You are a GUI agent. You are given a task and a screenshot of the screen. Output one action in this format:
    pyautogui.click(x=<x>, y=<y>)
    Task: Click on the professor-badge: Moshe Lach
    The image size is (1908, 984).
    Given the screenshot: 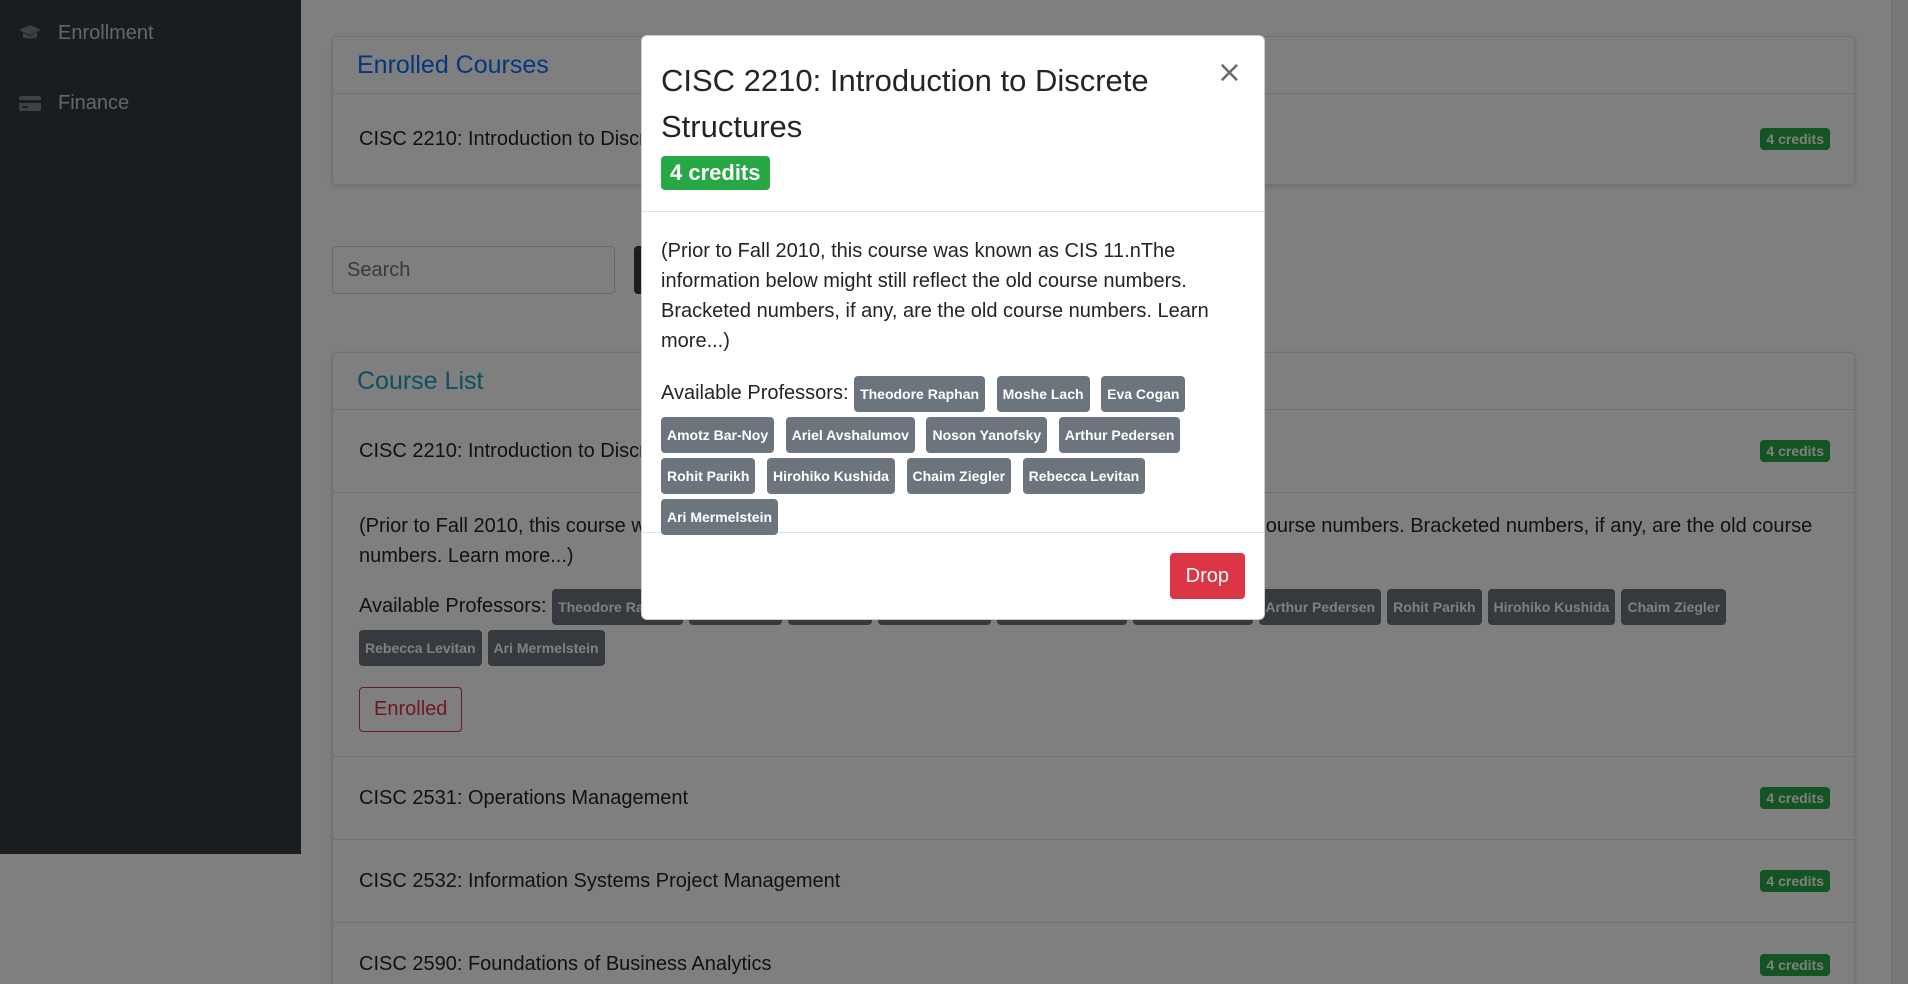 What is the action you would take?
    pyautogui.click(x=1043, y=394)
    